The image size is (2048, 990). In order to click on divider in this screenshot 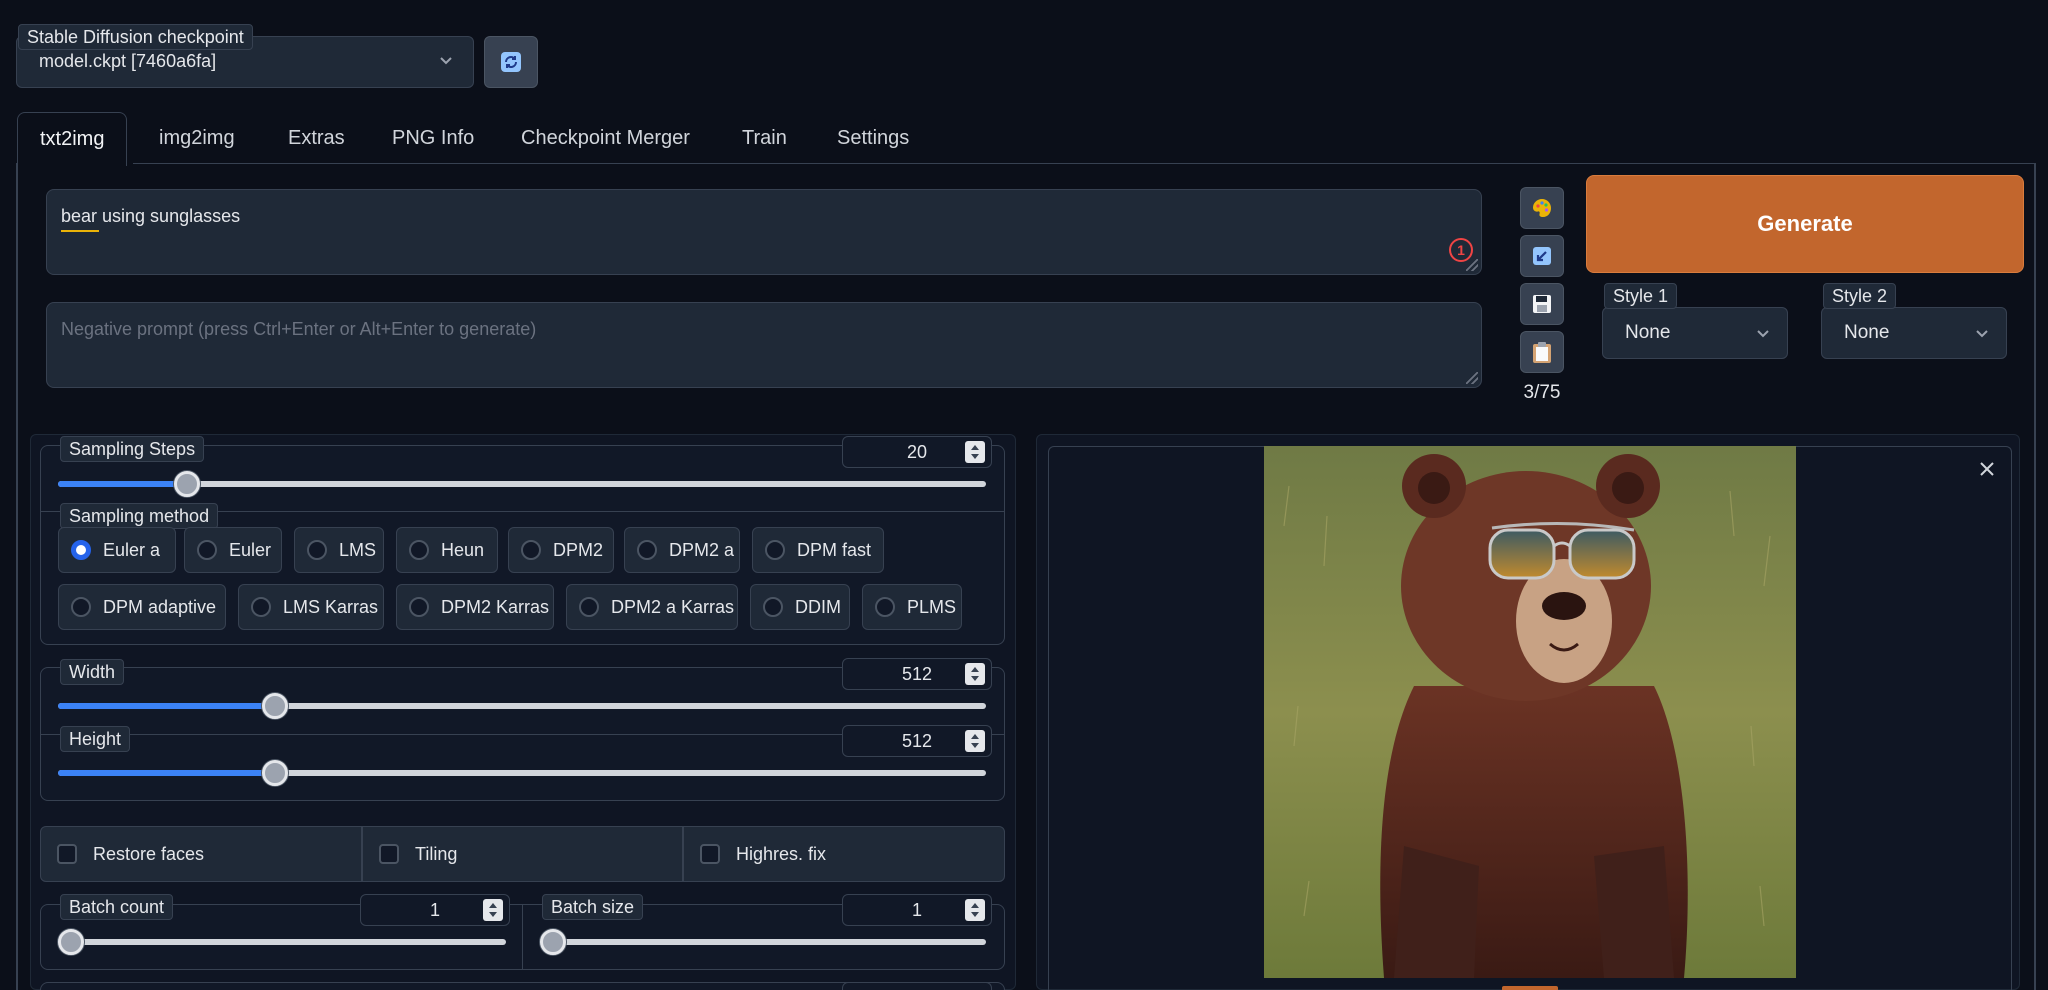, I will do `click(522, 937)`.